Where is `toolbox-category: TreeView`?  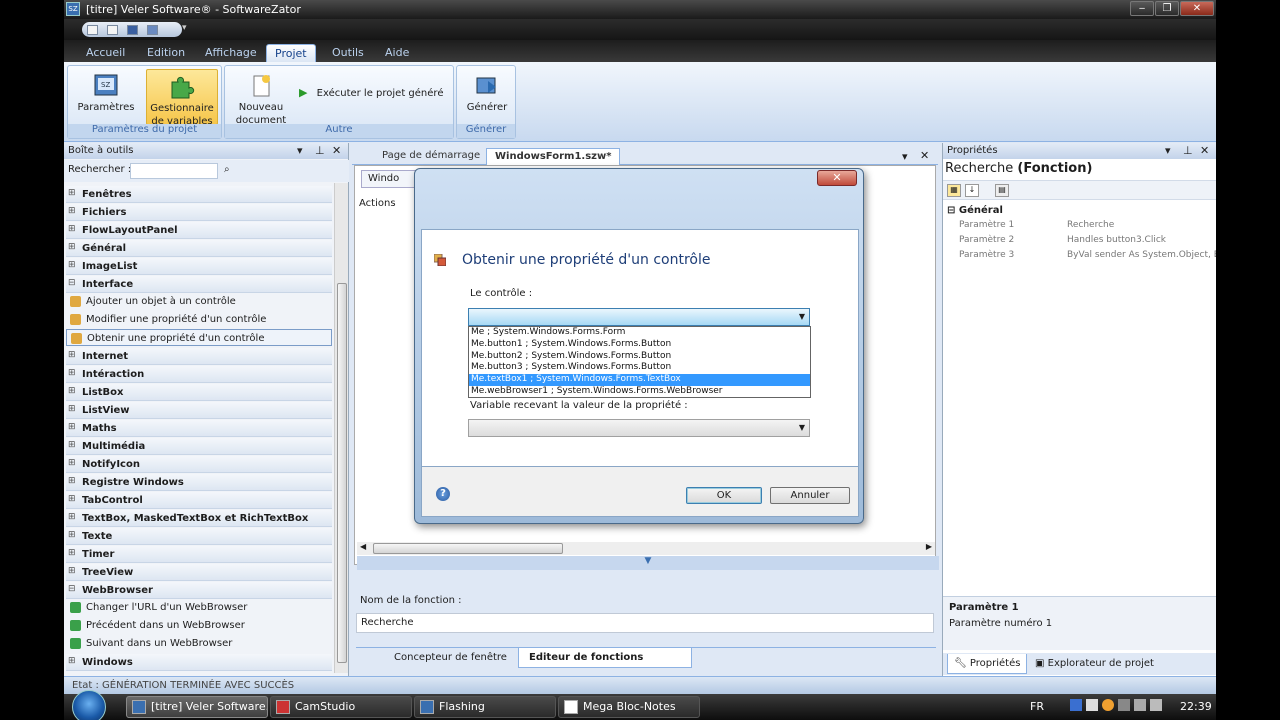 toolbox-category: TreeView is located at coordinates (199, 572).